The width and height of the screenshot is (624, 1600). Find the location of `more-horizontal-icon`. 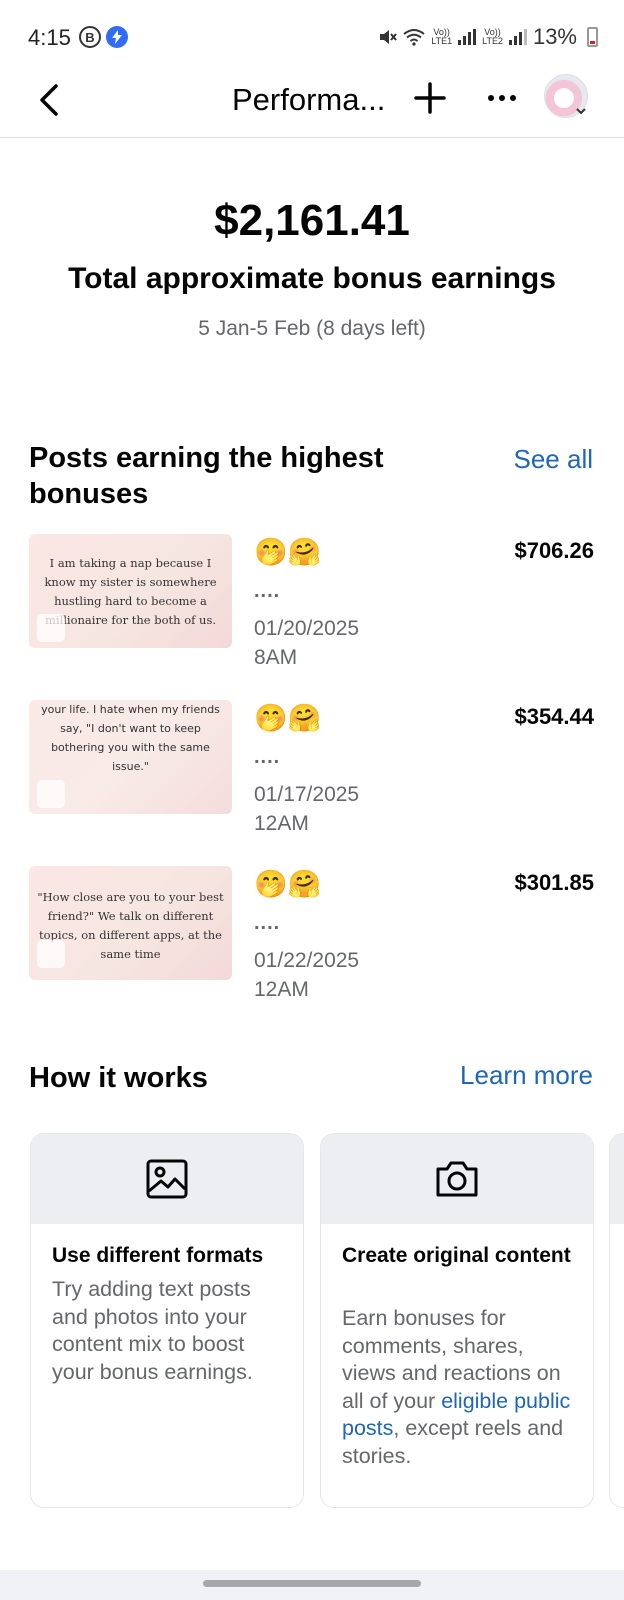

more-horizontal-icon is located at coordinates (491, 98).